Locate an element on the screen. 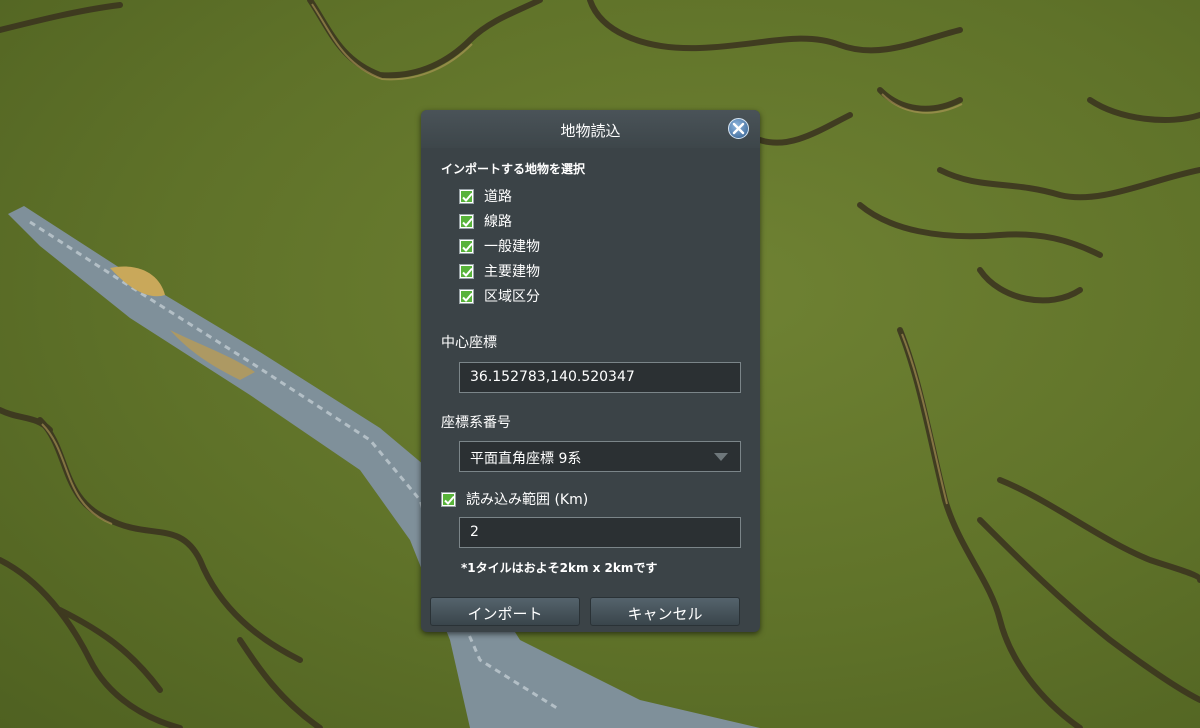 The image size is (1200, 728). feature-label: 主要建物 is located at coordinates (512, 272).